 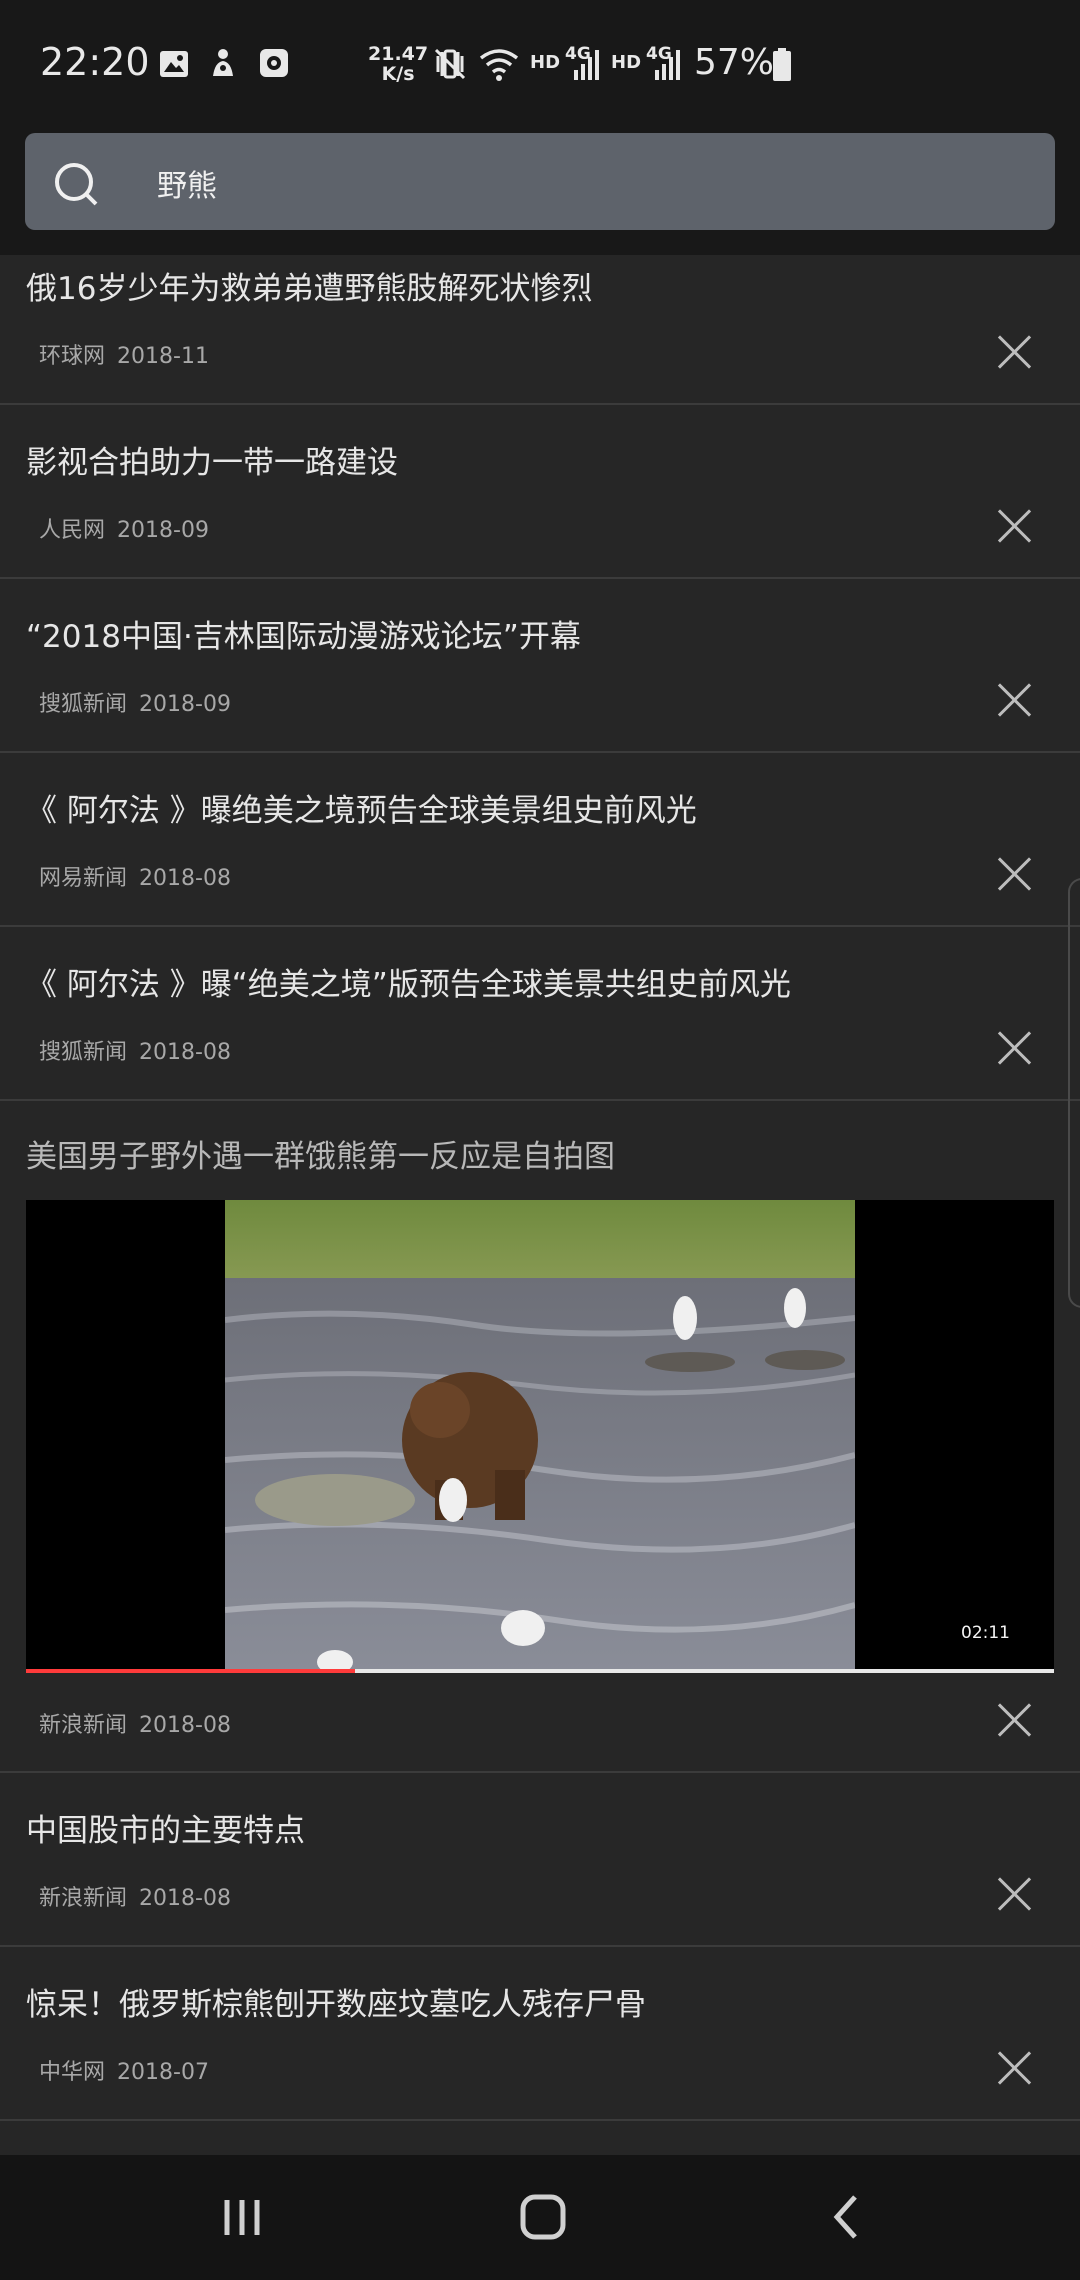 I want to click on news-meta: 人民网 2018-09, so click(x=124, y=528).